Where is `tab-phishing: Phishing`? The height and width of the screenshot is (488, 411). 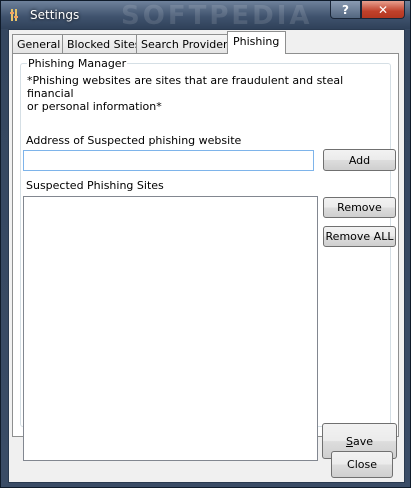 tab-phishing: Phishing is located at coordinates (257, 42).